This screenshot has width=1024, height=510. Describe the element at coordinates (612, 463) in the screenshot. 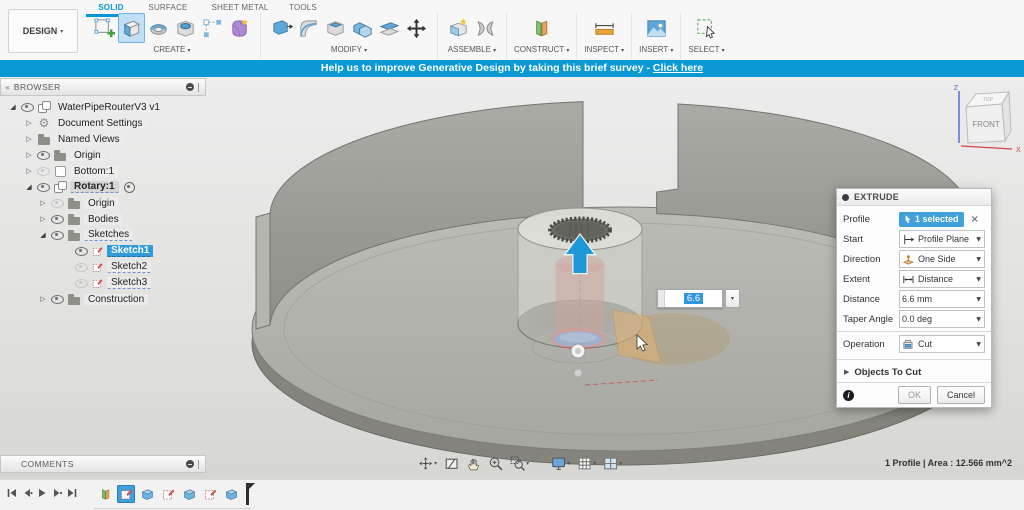

I see `viewports-icon: ▾` at that location.